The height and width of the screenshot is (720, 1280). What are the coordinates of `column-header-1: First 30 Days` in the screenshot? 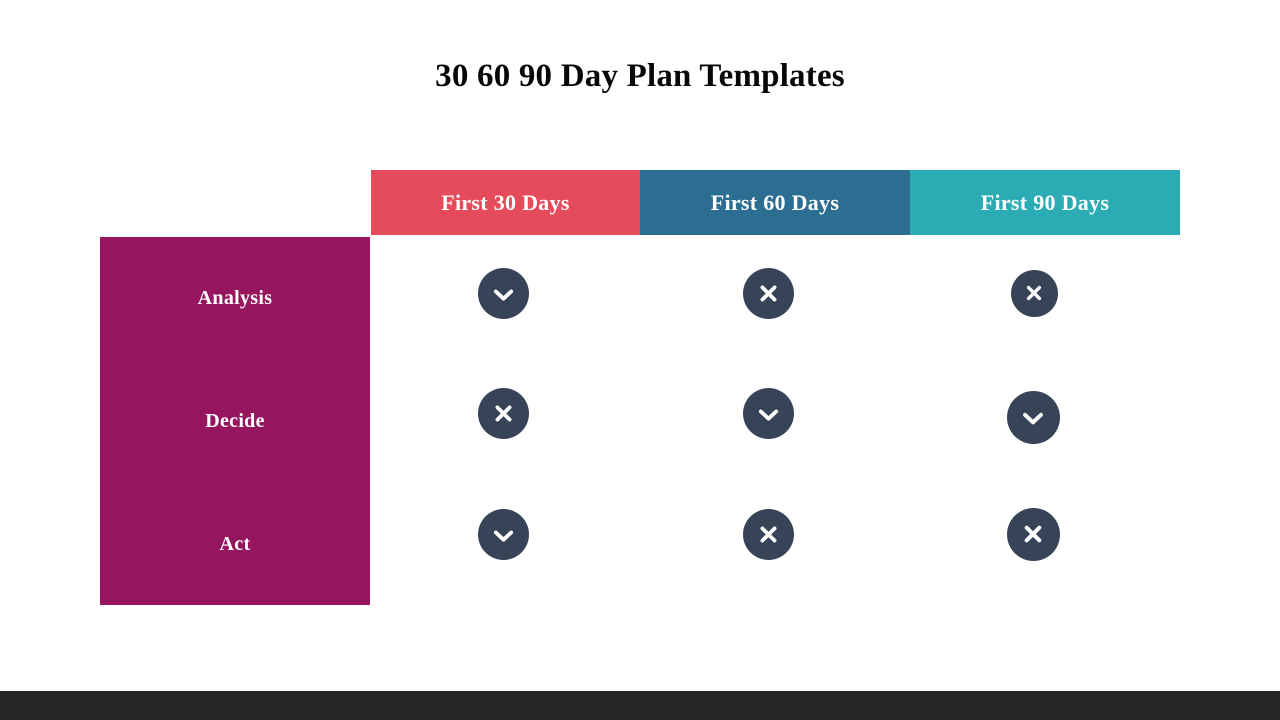 It's located at (505, 202).